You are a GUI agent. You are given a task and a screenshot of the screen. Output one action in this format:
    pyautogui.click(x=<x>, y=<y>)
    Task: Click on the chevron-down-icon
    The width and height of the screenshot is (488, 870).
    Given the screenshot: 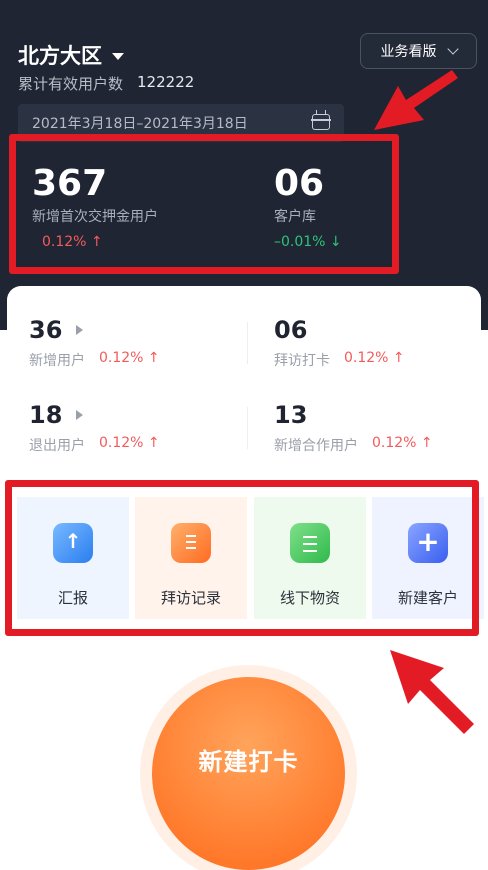 What is the action you would take?
    pyautogui.click(x=452, y=48)
    